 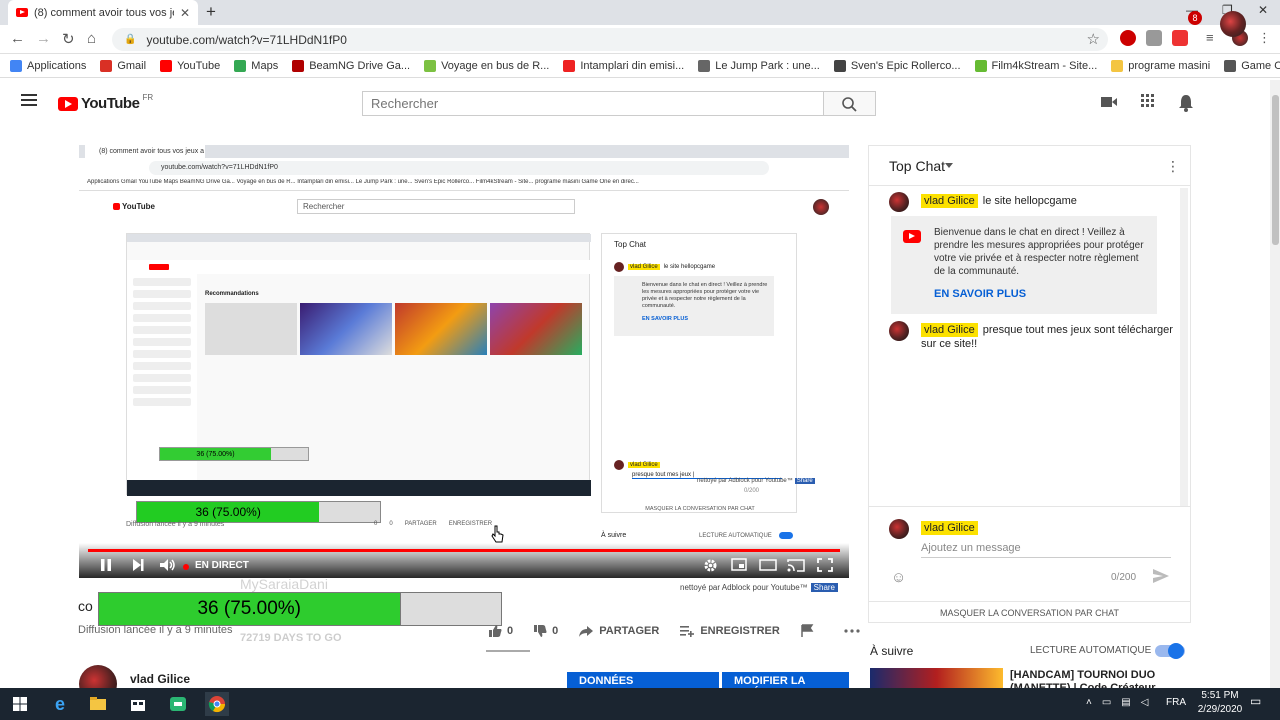 I want to click on save-button: ENREGISTRER, so click(x=729, y=631).